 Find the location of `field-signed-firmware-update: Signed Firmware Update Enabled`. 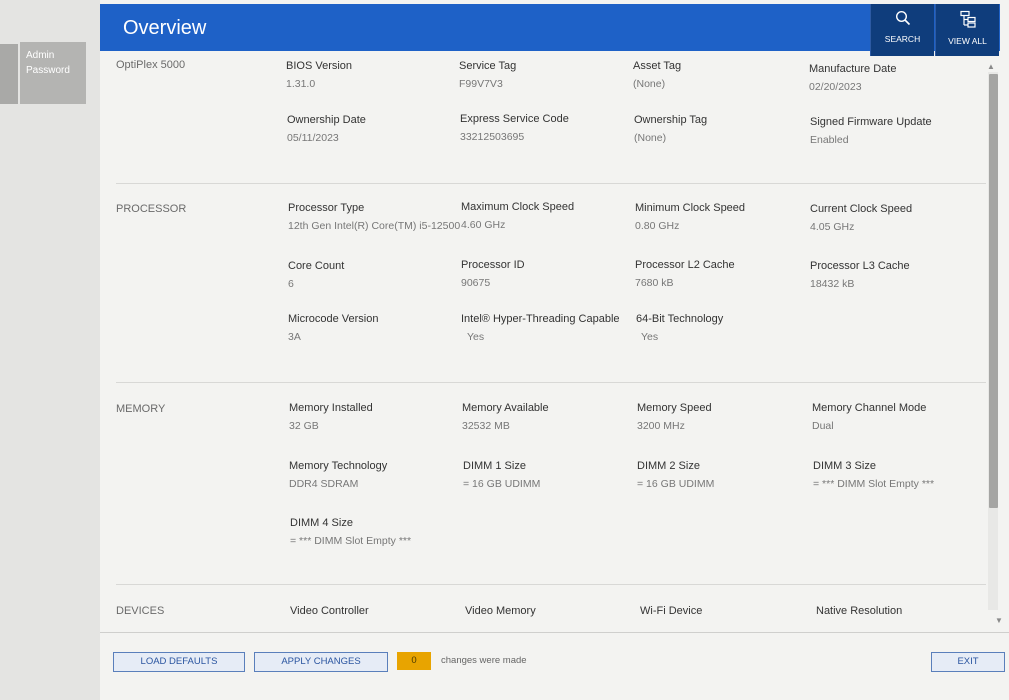

field-signed-firmware-update: Signed Firmware Update Enabled is located at coordinates (897, 131).